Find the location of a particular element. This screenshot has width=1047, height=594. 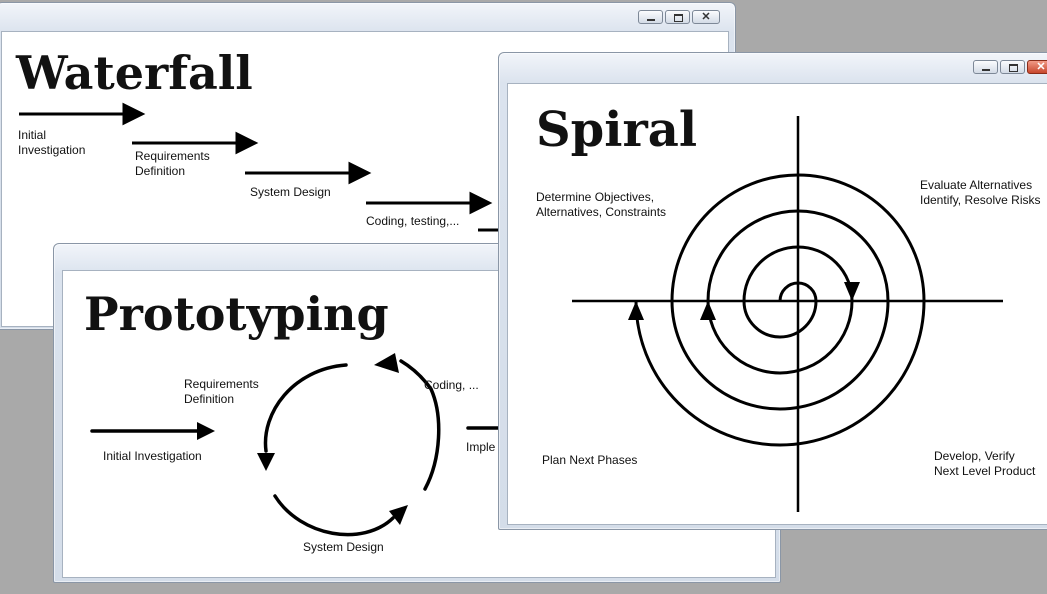

waterfall-step-initial: Initial Investigation is located at coordinates (51, 143).